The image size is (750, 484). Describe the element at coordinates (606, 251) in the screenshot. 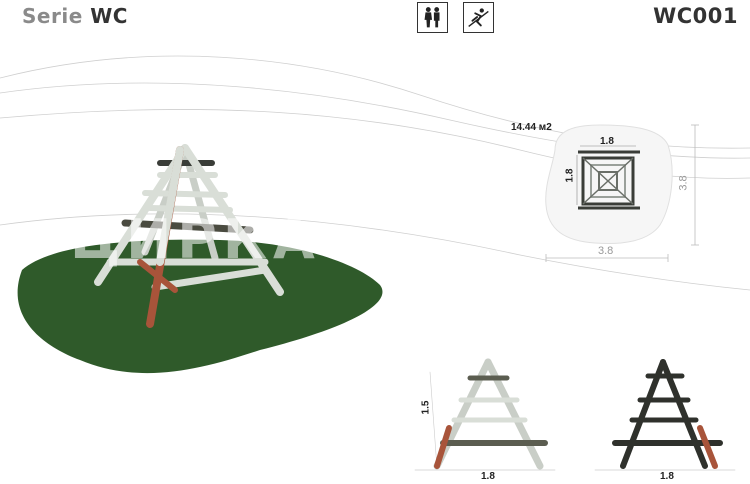

I see `plan-outer-width: 3.8` at that location.